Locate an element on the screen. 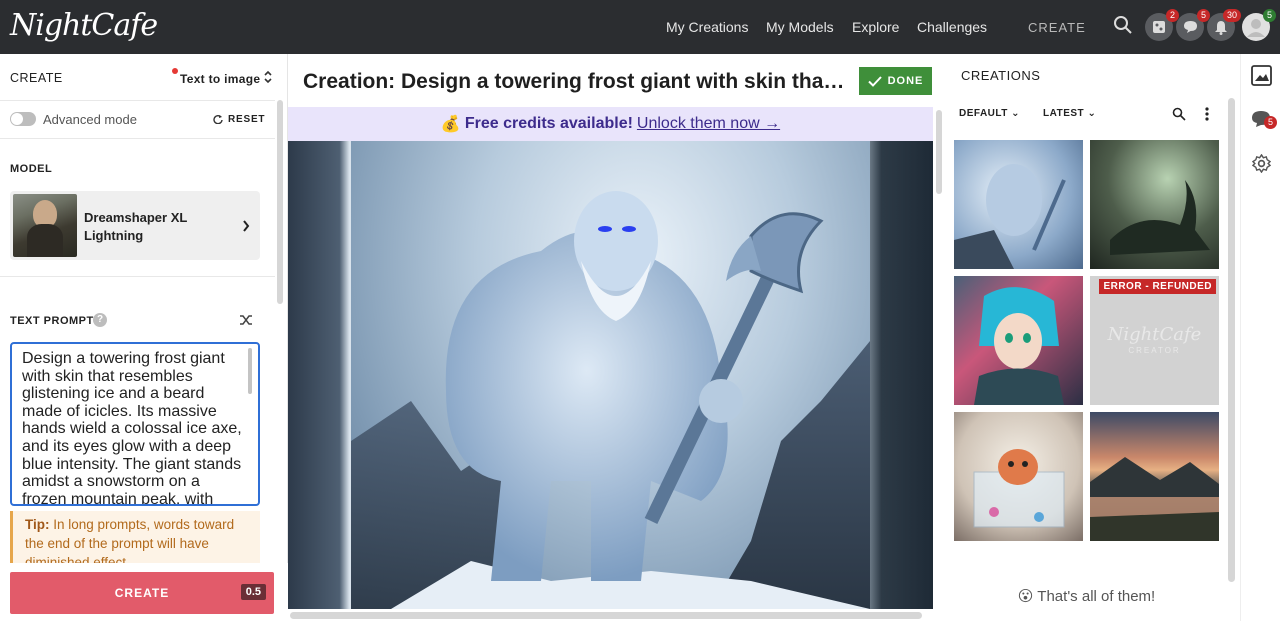 The image size is (1280, 621). chevron-right-icon is located at coordinates (246, 226).